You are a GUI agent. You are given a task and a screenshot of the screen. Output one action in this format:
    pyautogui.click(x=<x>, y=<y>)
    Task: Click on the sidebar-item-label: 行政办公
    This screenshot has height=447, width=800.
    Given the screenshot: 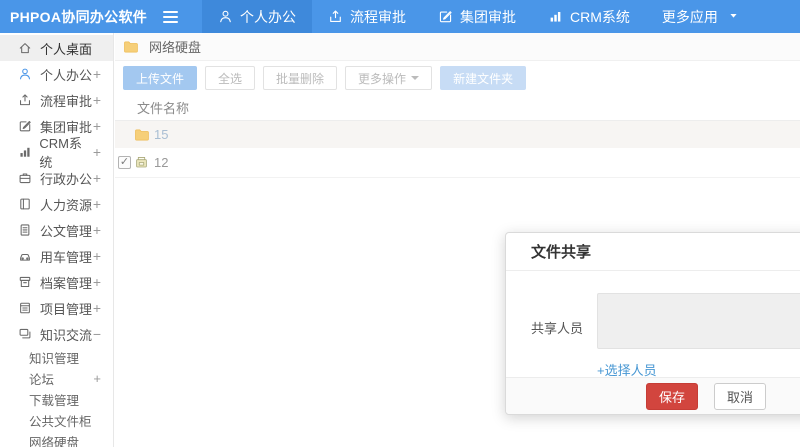 What is the action you would take?
    pyautogui.click(x=66, y=179)
    